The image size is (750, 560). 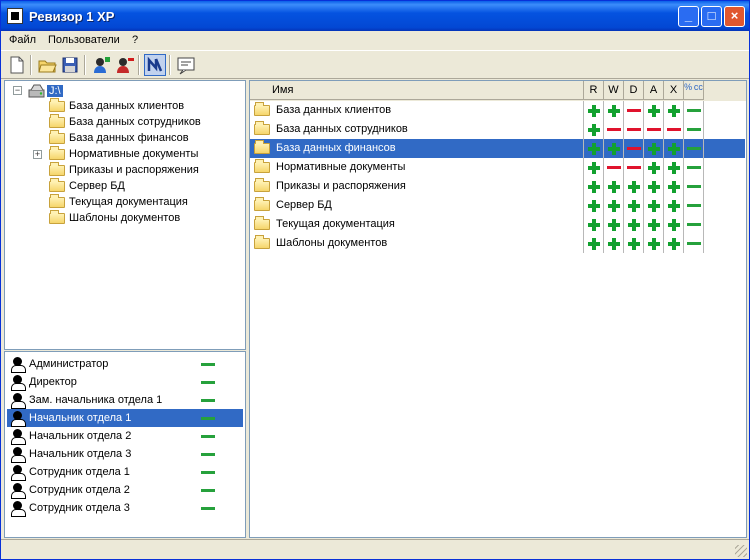 I want to click on user-row-head-1: Начальник отдела 1, so click(x=125, y=418).